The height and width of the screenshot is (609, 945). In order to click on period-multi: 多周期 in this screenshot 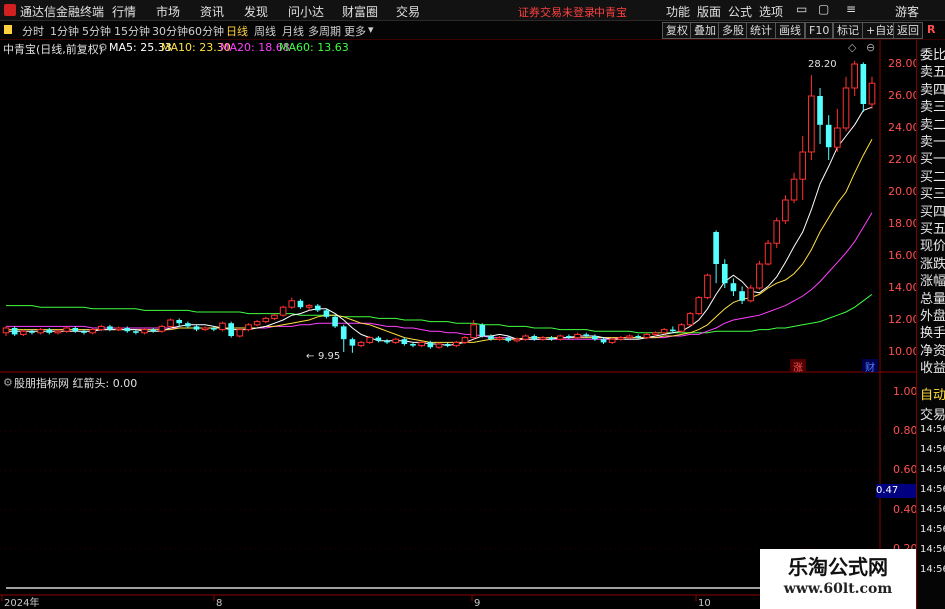, I will do `click(324, 31)`.